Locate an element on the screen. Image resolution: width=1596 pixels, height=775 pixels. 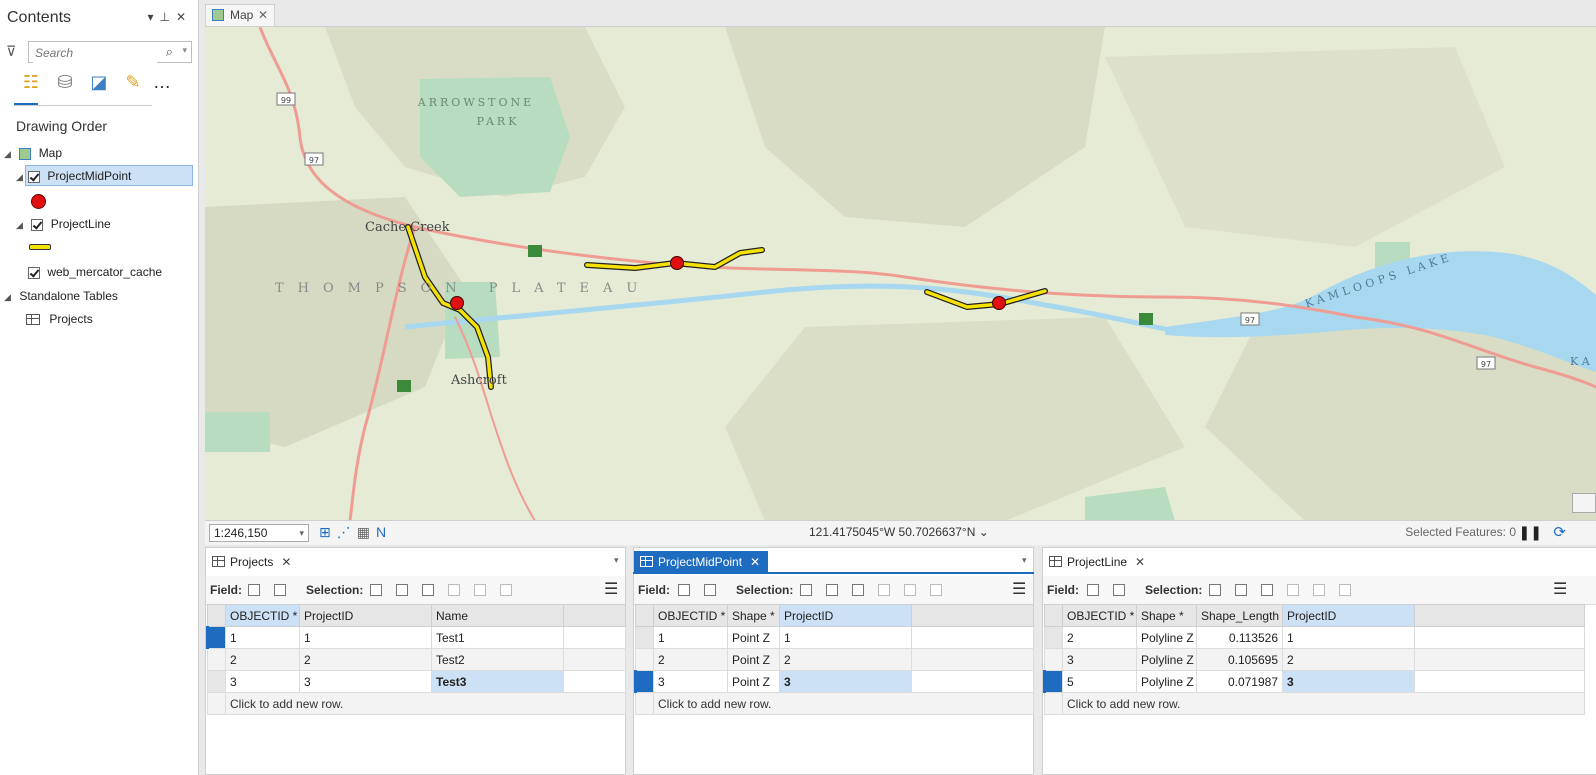
table-cell: 0.113526 is located at coordinates (1239, 637).